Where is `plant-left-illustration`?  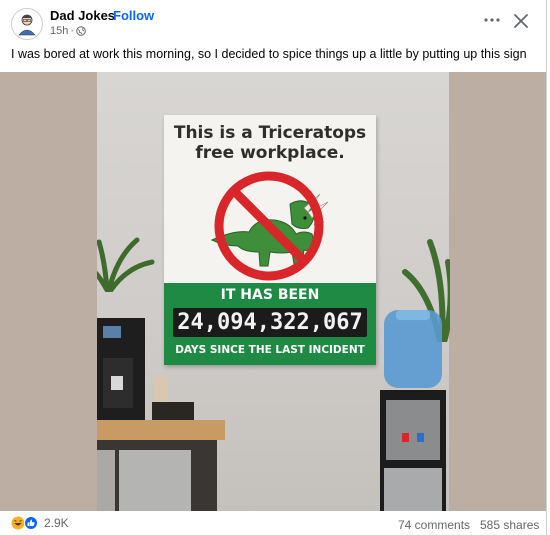 plant-left-illustration is located at coordinates (126, 264).